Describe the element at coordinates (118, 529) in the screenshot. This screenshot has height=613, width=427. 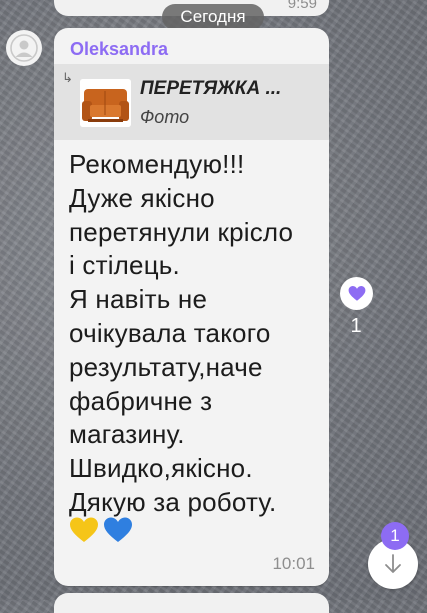
I see `blue-heart-icon` at that location.